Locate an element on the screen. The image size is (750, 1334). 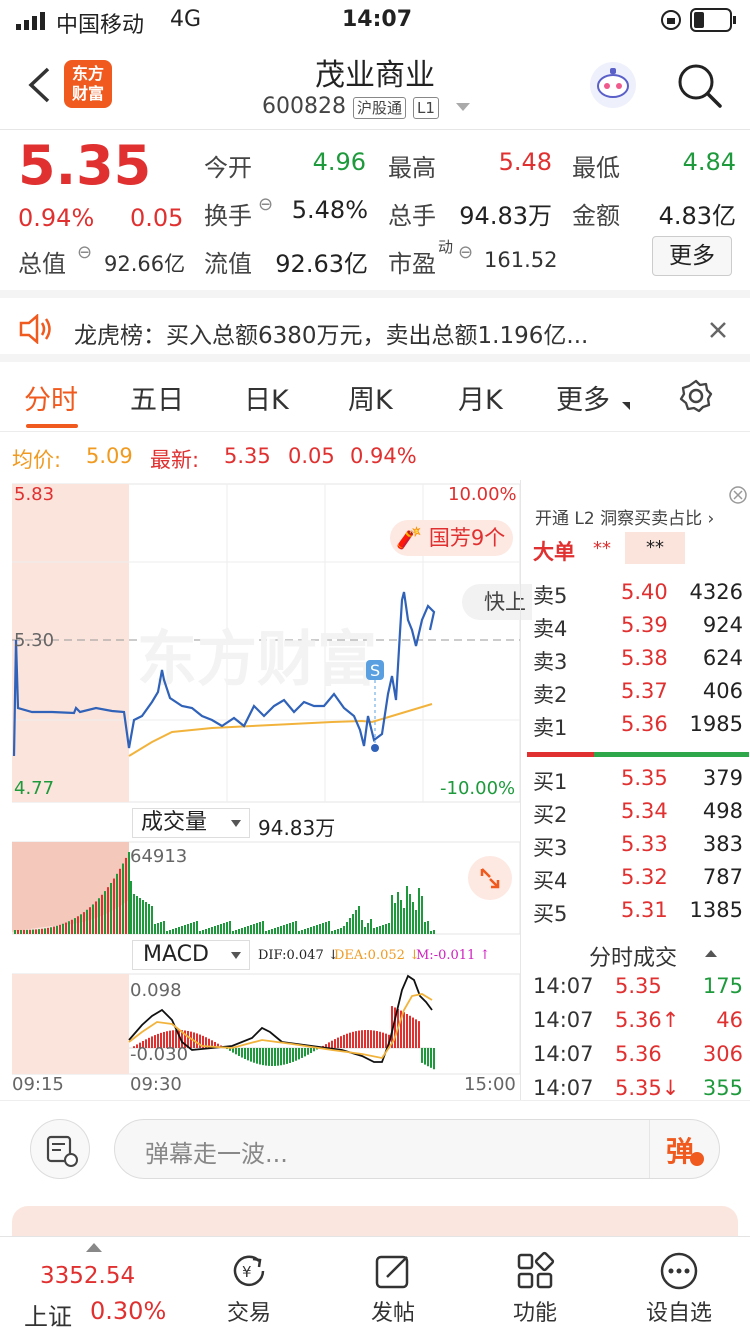
settings-gear-icon is located at coordinates (696, 398).